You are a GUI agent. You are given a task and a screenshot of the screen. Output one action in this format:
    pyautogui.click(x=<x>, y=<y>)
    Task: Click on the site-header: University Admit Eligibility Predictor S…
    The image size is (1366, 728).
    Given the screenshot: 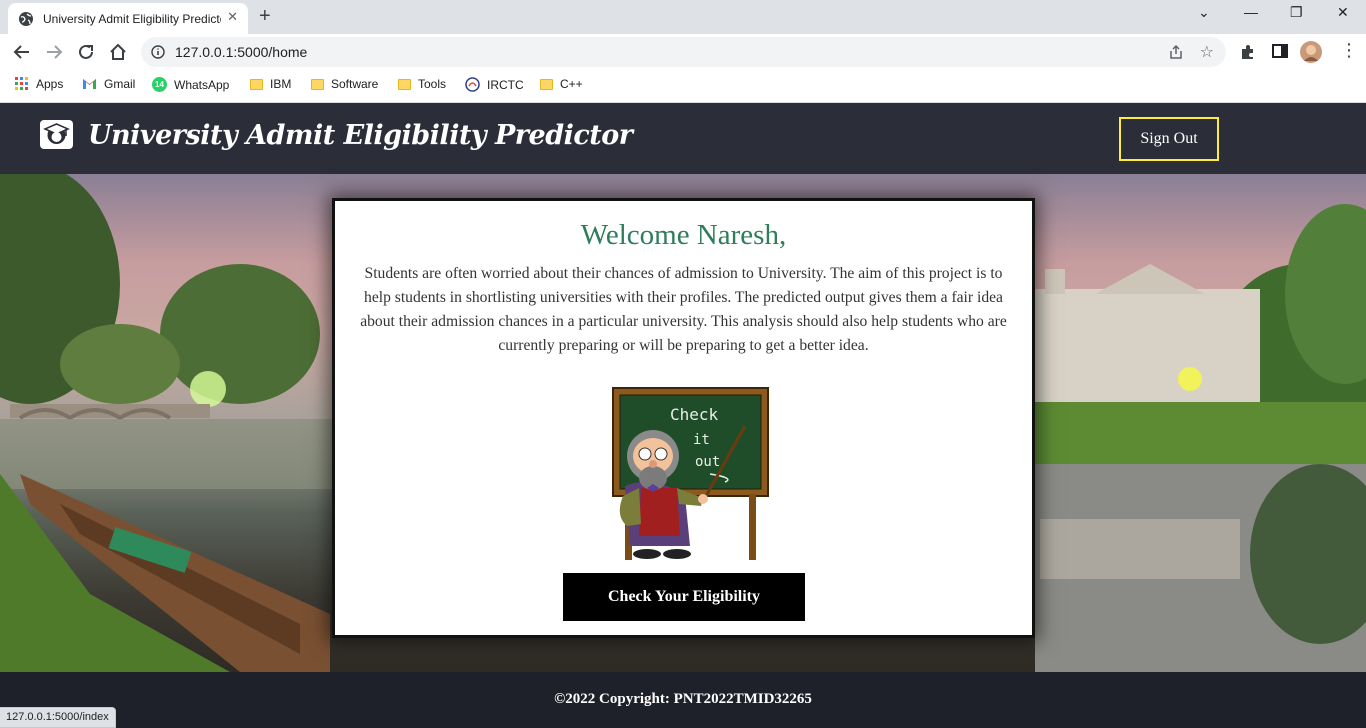 What is the action you would take?
    pyautogui.click(x=683, y=138)
    